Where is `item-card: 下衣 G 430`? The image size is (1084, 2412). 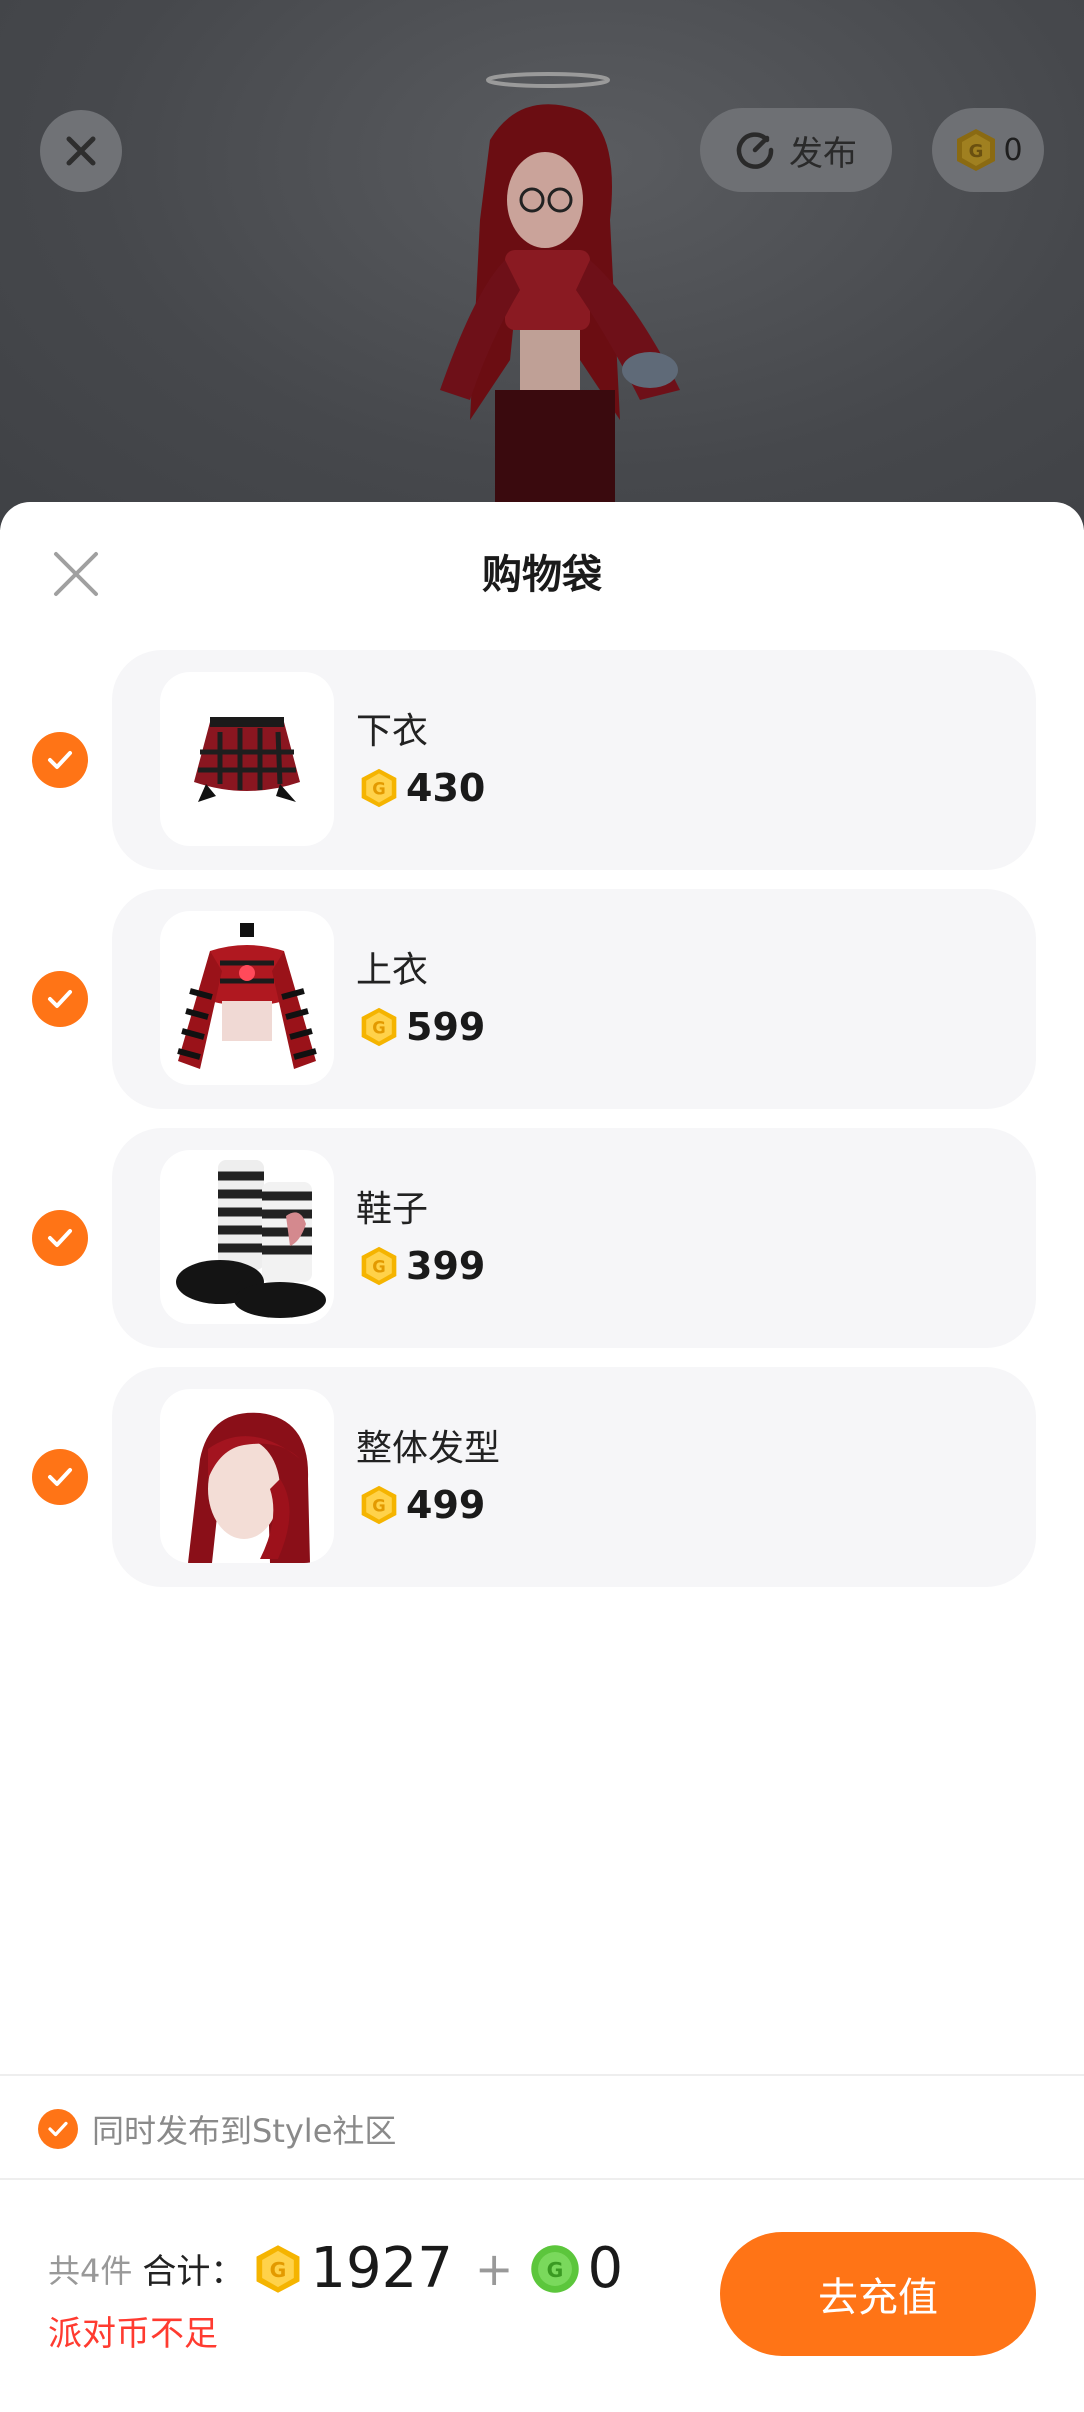
item-card: 下衣 G 430 is located at coordinates (574, 760).